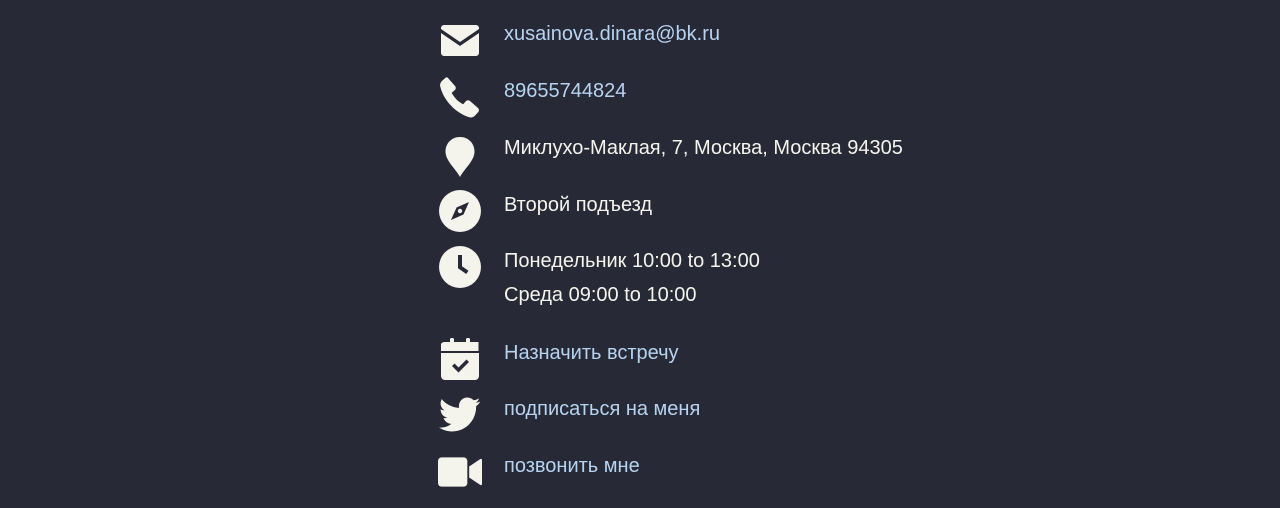  What do you see at coordinates (612, 34) in the screenshot?
I see `email-link: xusainova.dinara@bk.ru` at bounding box center [612, 34].